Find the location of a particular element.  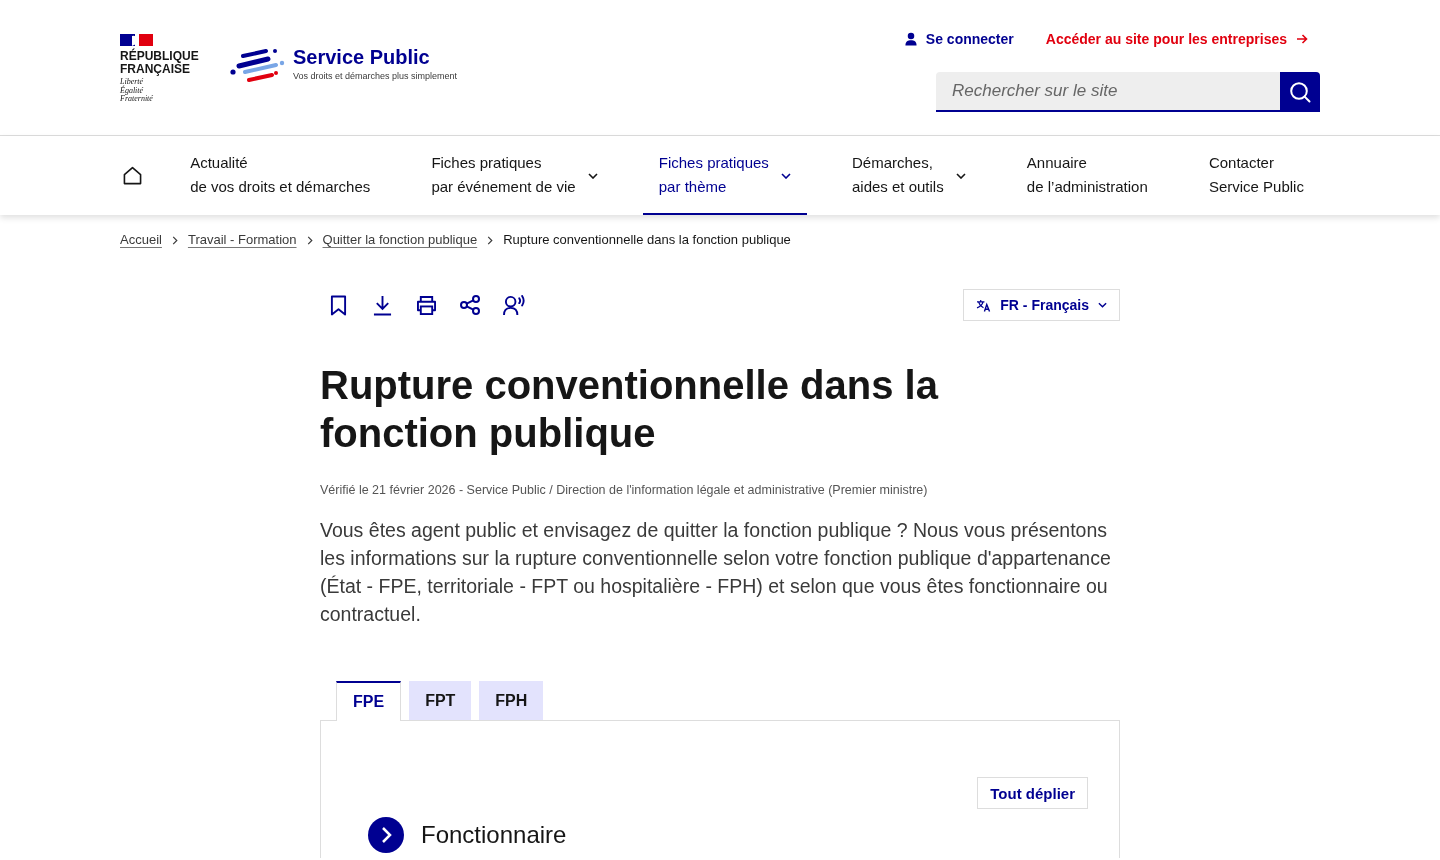

search-button is located at coordinates (1300, 92).